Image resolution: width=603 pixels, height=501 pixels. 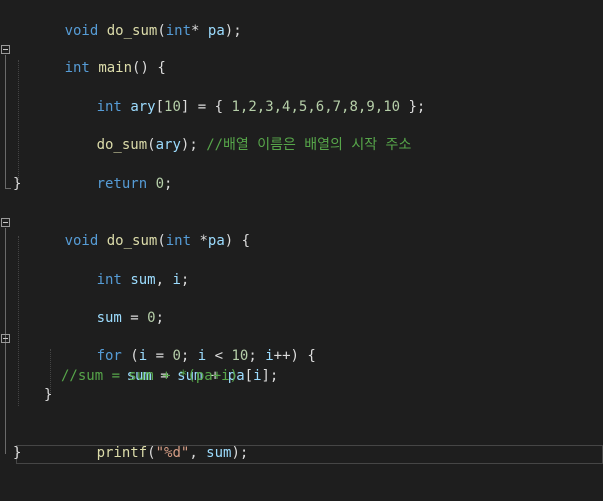 What do you see at coordinates (301, 443) in the screenshot?
I see `code-line-14: printf("%d", sum);` at bounding box center [301, 443].